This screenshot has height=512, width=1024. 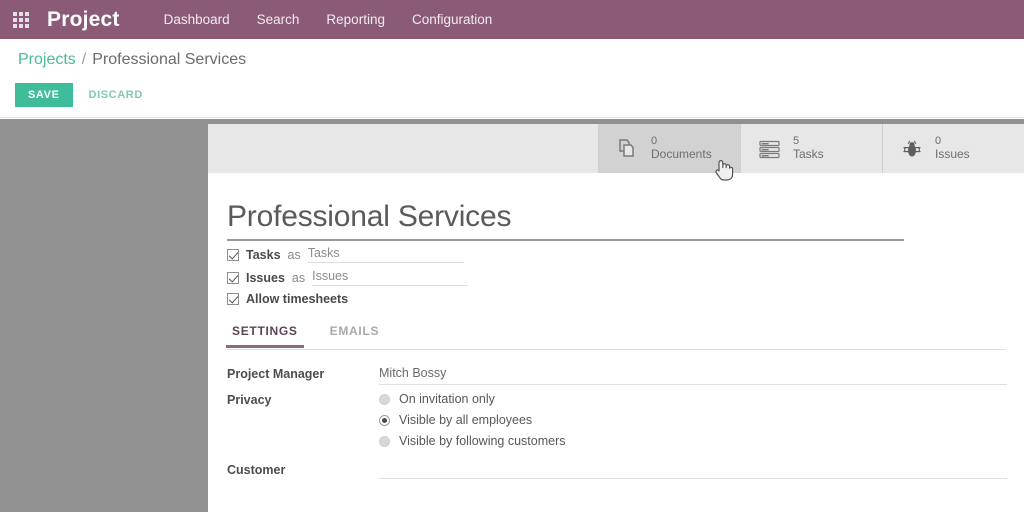 What do you see at coordinates (912, 149) in the screenshot?
I see `bug-icon` at bounding box center [912, 149].